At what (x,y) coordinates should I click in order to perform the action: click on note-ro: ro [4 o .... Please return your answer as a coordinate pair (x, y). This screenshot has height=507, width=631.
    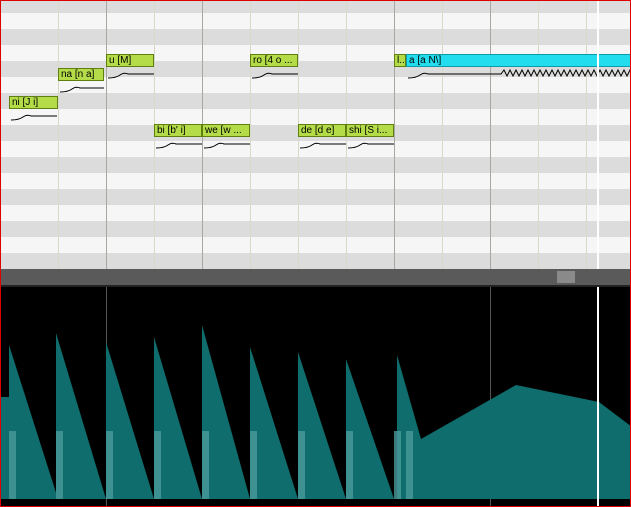
    Looking at the image, I should click on (274, 60).